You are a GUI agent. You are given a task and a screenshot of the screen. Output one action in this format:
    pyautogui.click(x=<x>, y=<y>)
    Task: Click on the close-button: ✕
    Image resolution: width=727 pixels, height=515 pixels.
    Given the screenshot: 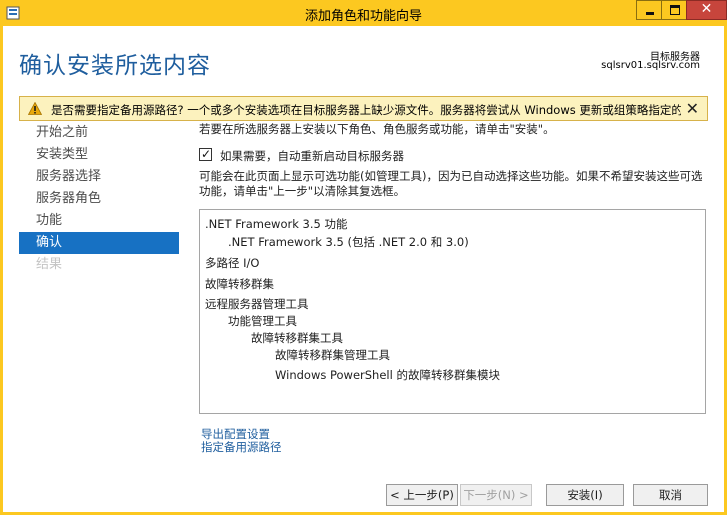 What is the action you would take?
    pyautogui.click(x=706, y=10)
    